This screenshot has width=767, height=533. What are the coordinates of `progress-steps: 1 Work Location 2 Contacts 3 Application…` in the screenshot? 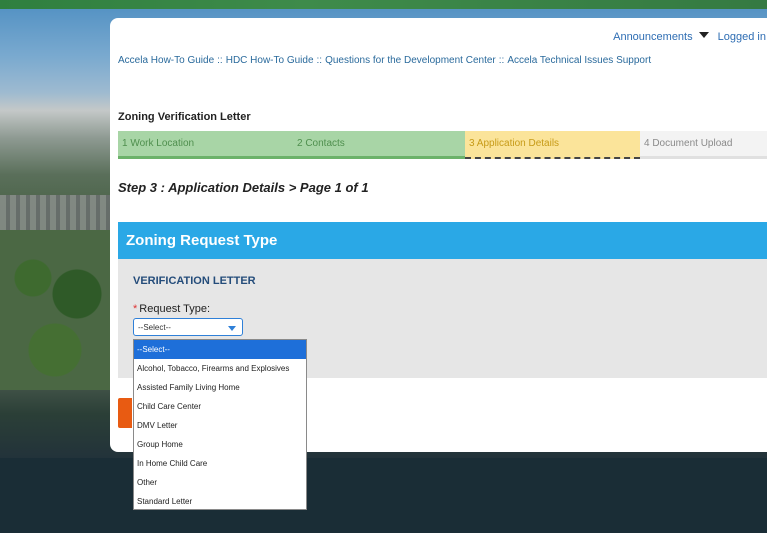 It's located at (442, 145).